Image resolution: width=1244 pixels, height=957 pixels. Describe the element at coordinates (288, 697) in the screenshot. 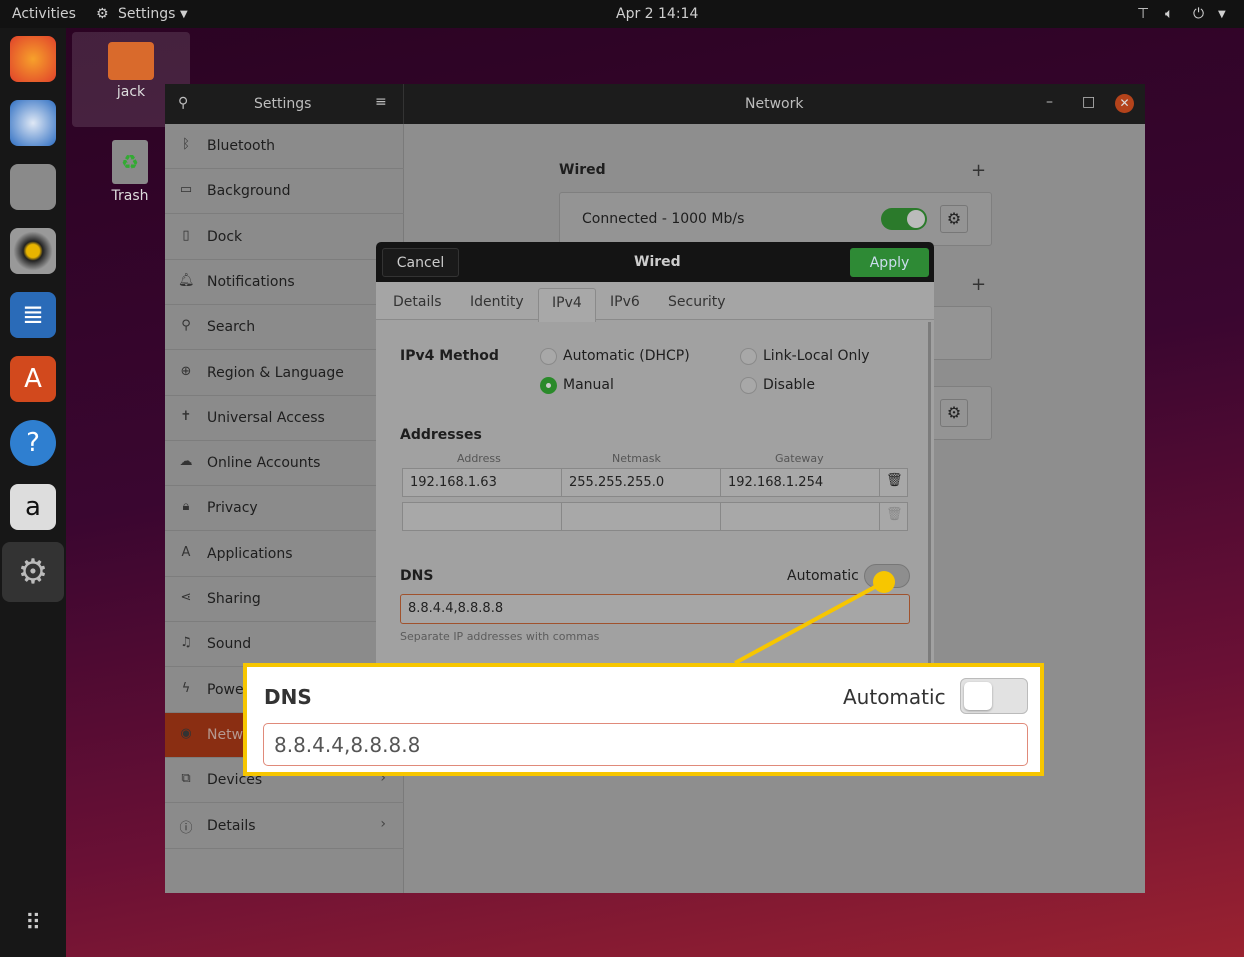

I see `callout-dns-label: DNS` at that location.